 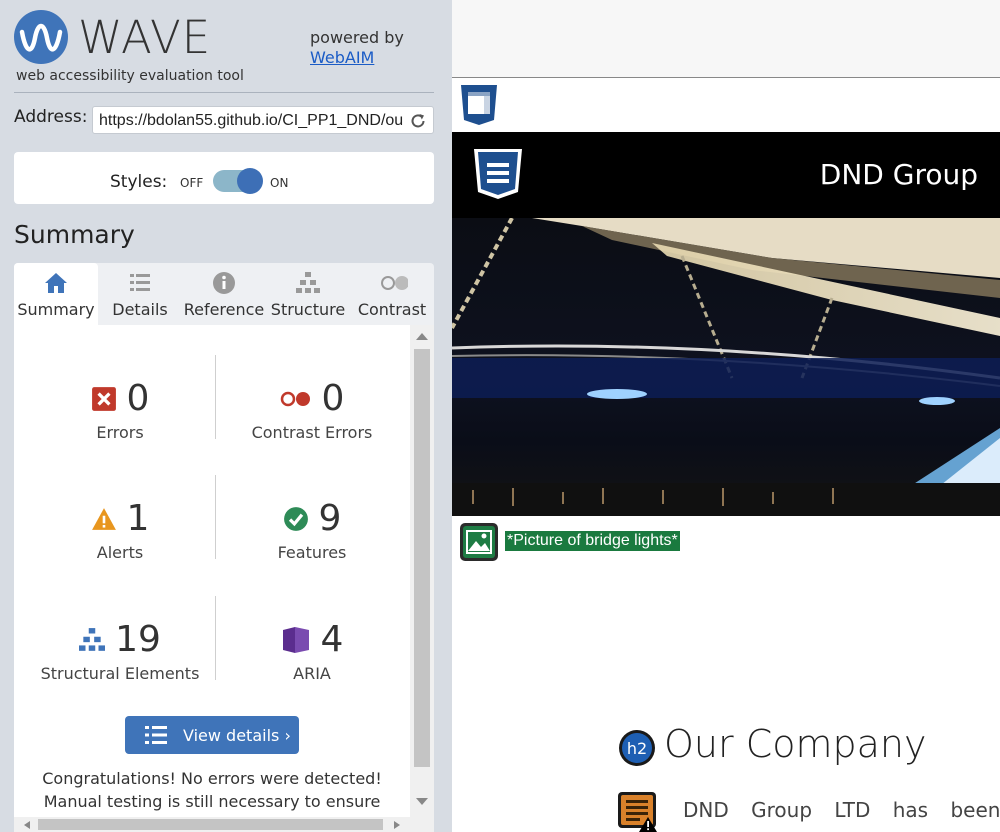 What do you see at coordinates (120, 409) in the screenshot?
I see `stat-errors: 0 Errors` at bounding box center [120, 409].